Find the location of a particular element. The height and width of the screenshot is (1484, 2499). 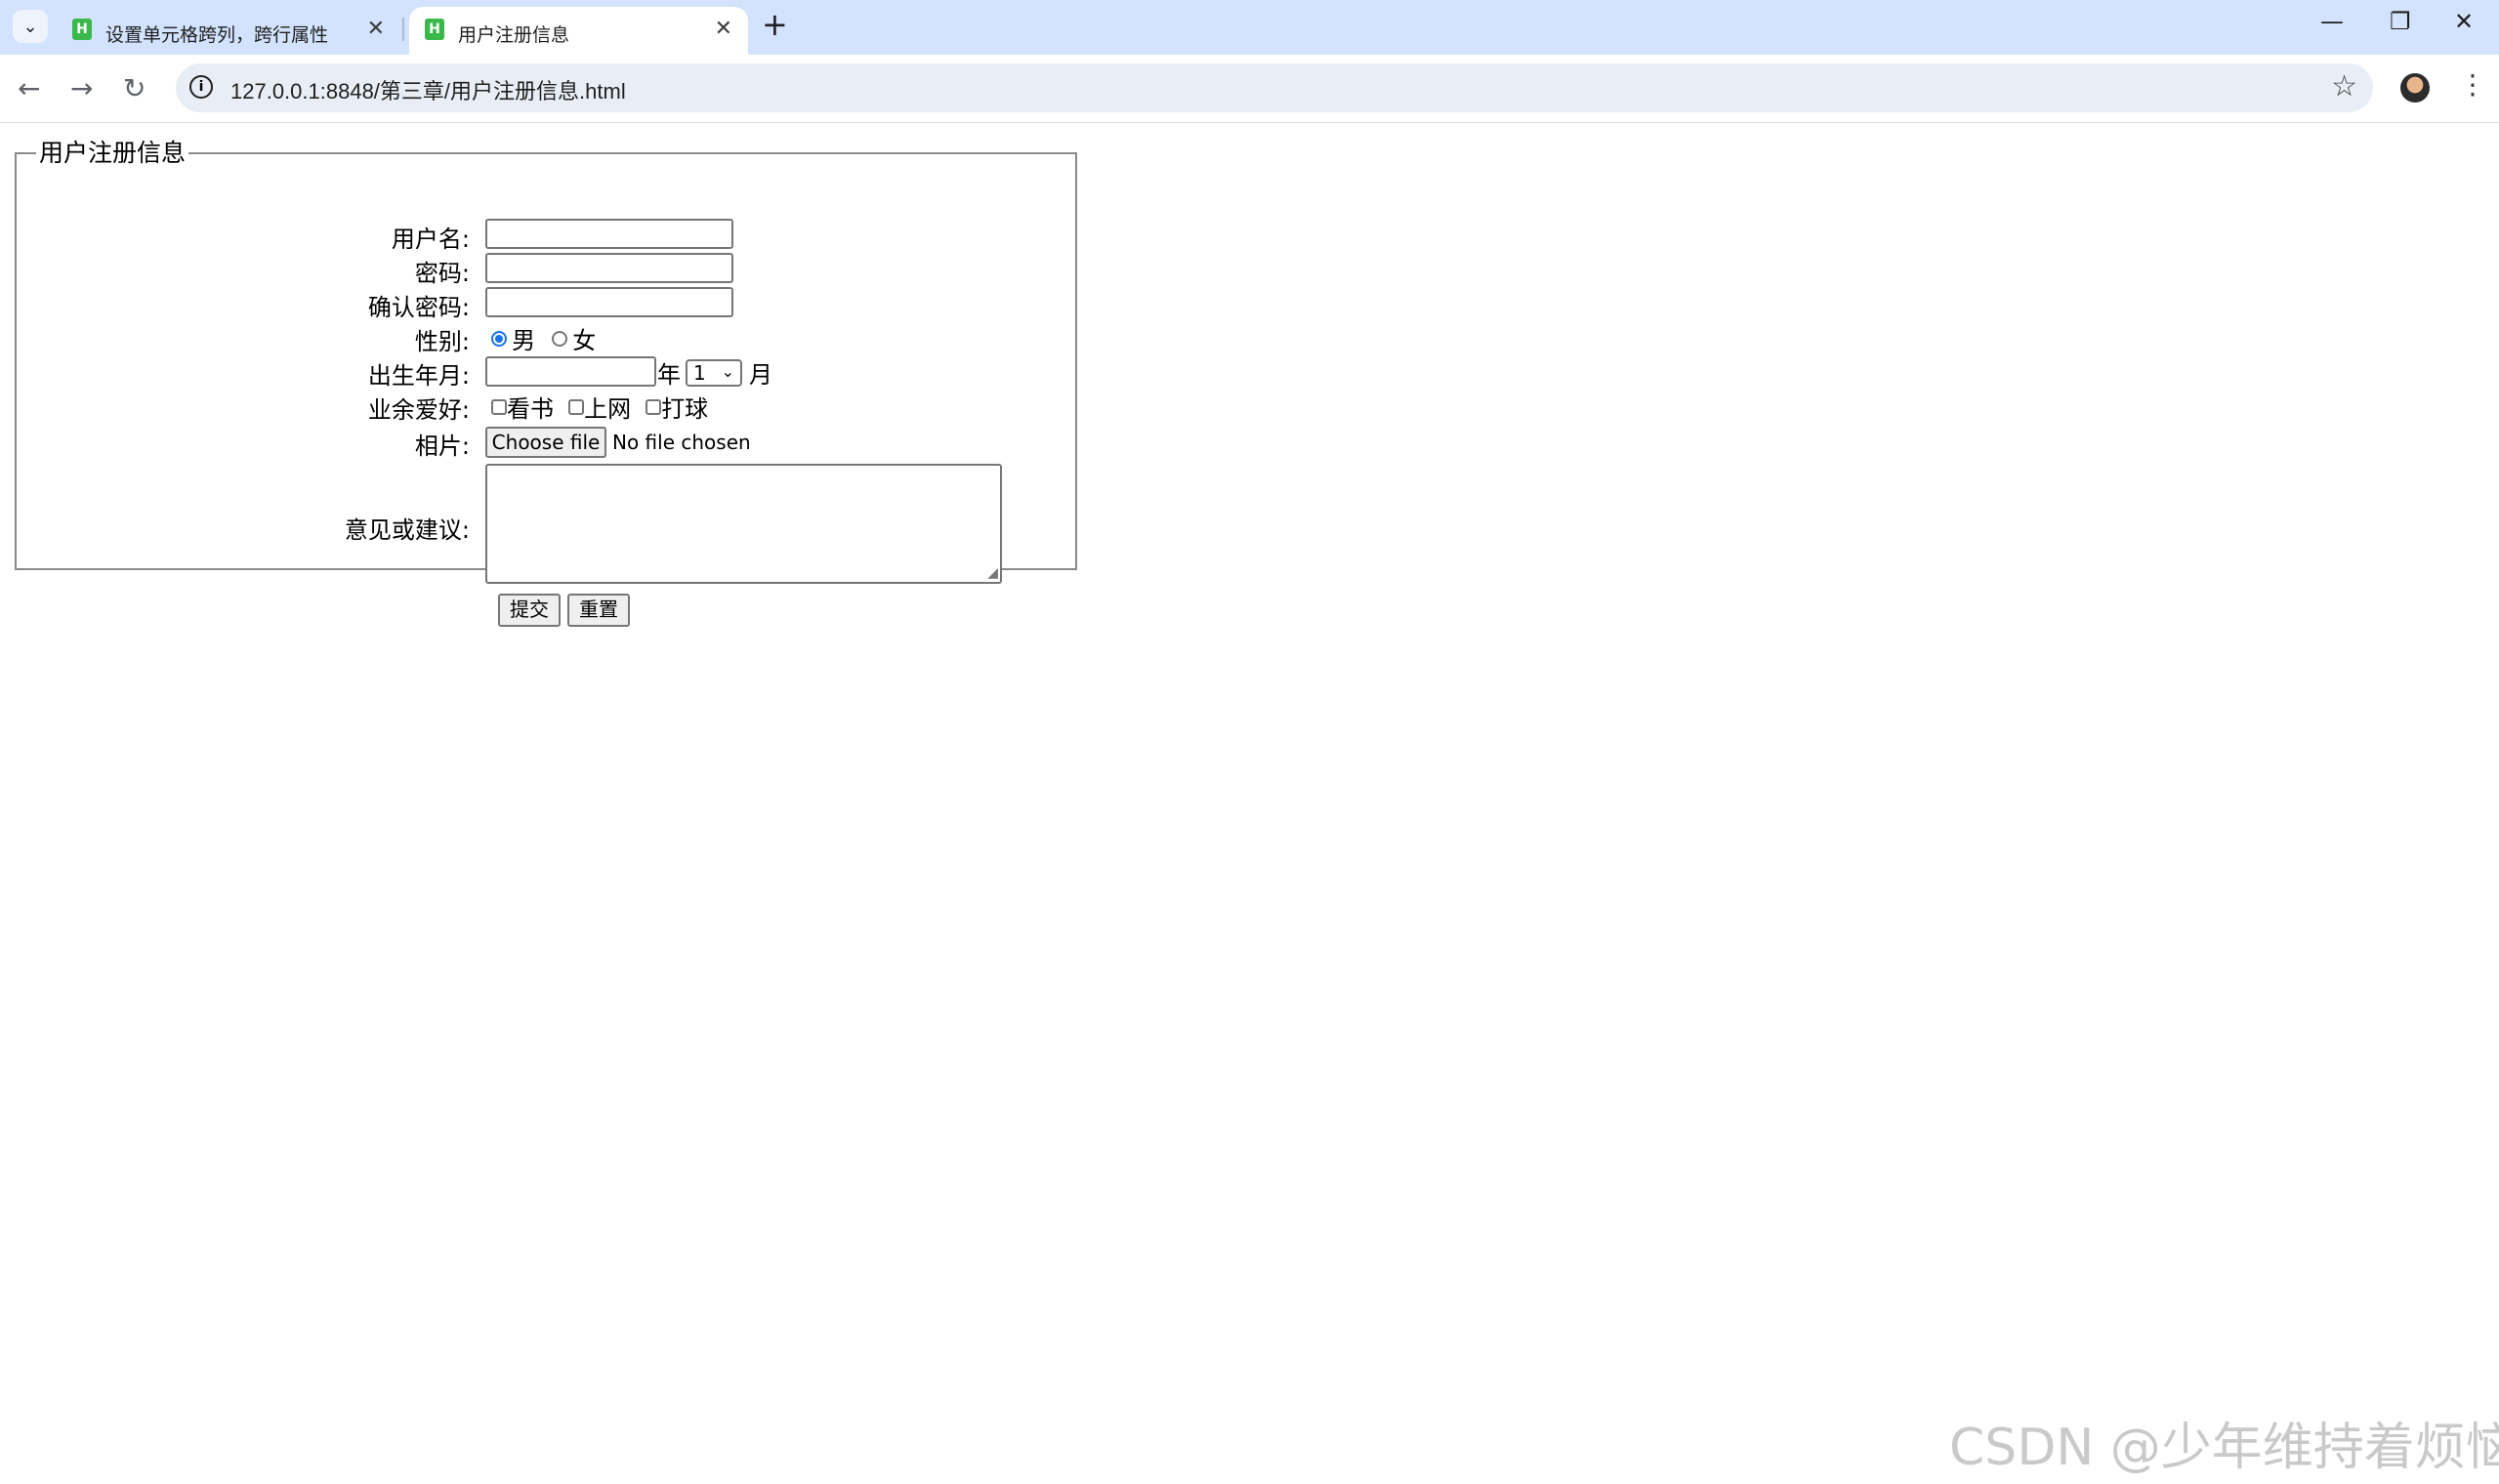

choose-file-button: Choose file is located at coordinates (545, 443).